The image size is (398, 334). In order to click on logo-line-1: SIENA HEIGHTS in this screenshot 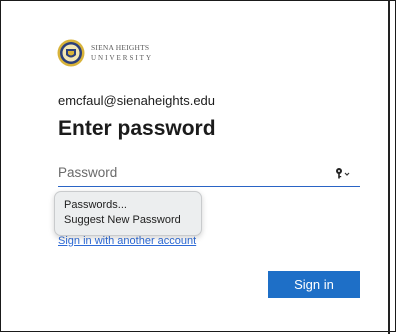, I will do `click(120, 47)`.